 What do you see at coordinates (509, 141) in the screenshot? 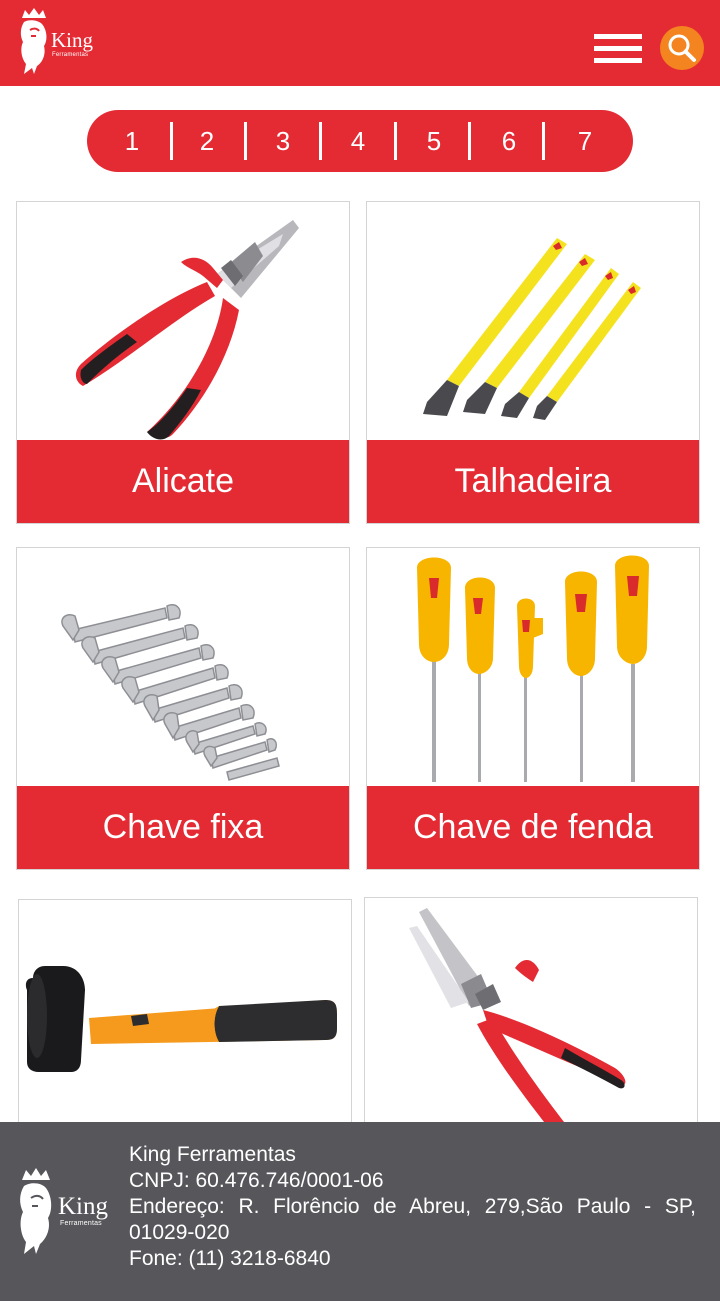
I see `page-link-6: 6` at bounding box center [509, 141].